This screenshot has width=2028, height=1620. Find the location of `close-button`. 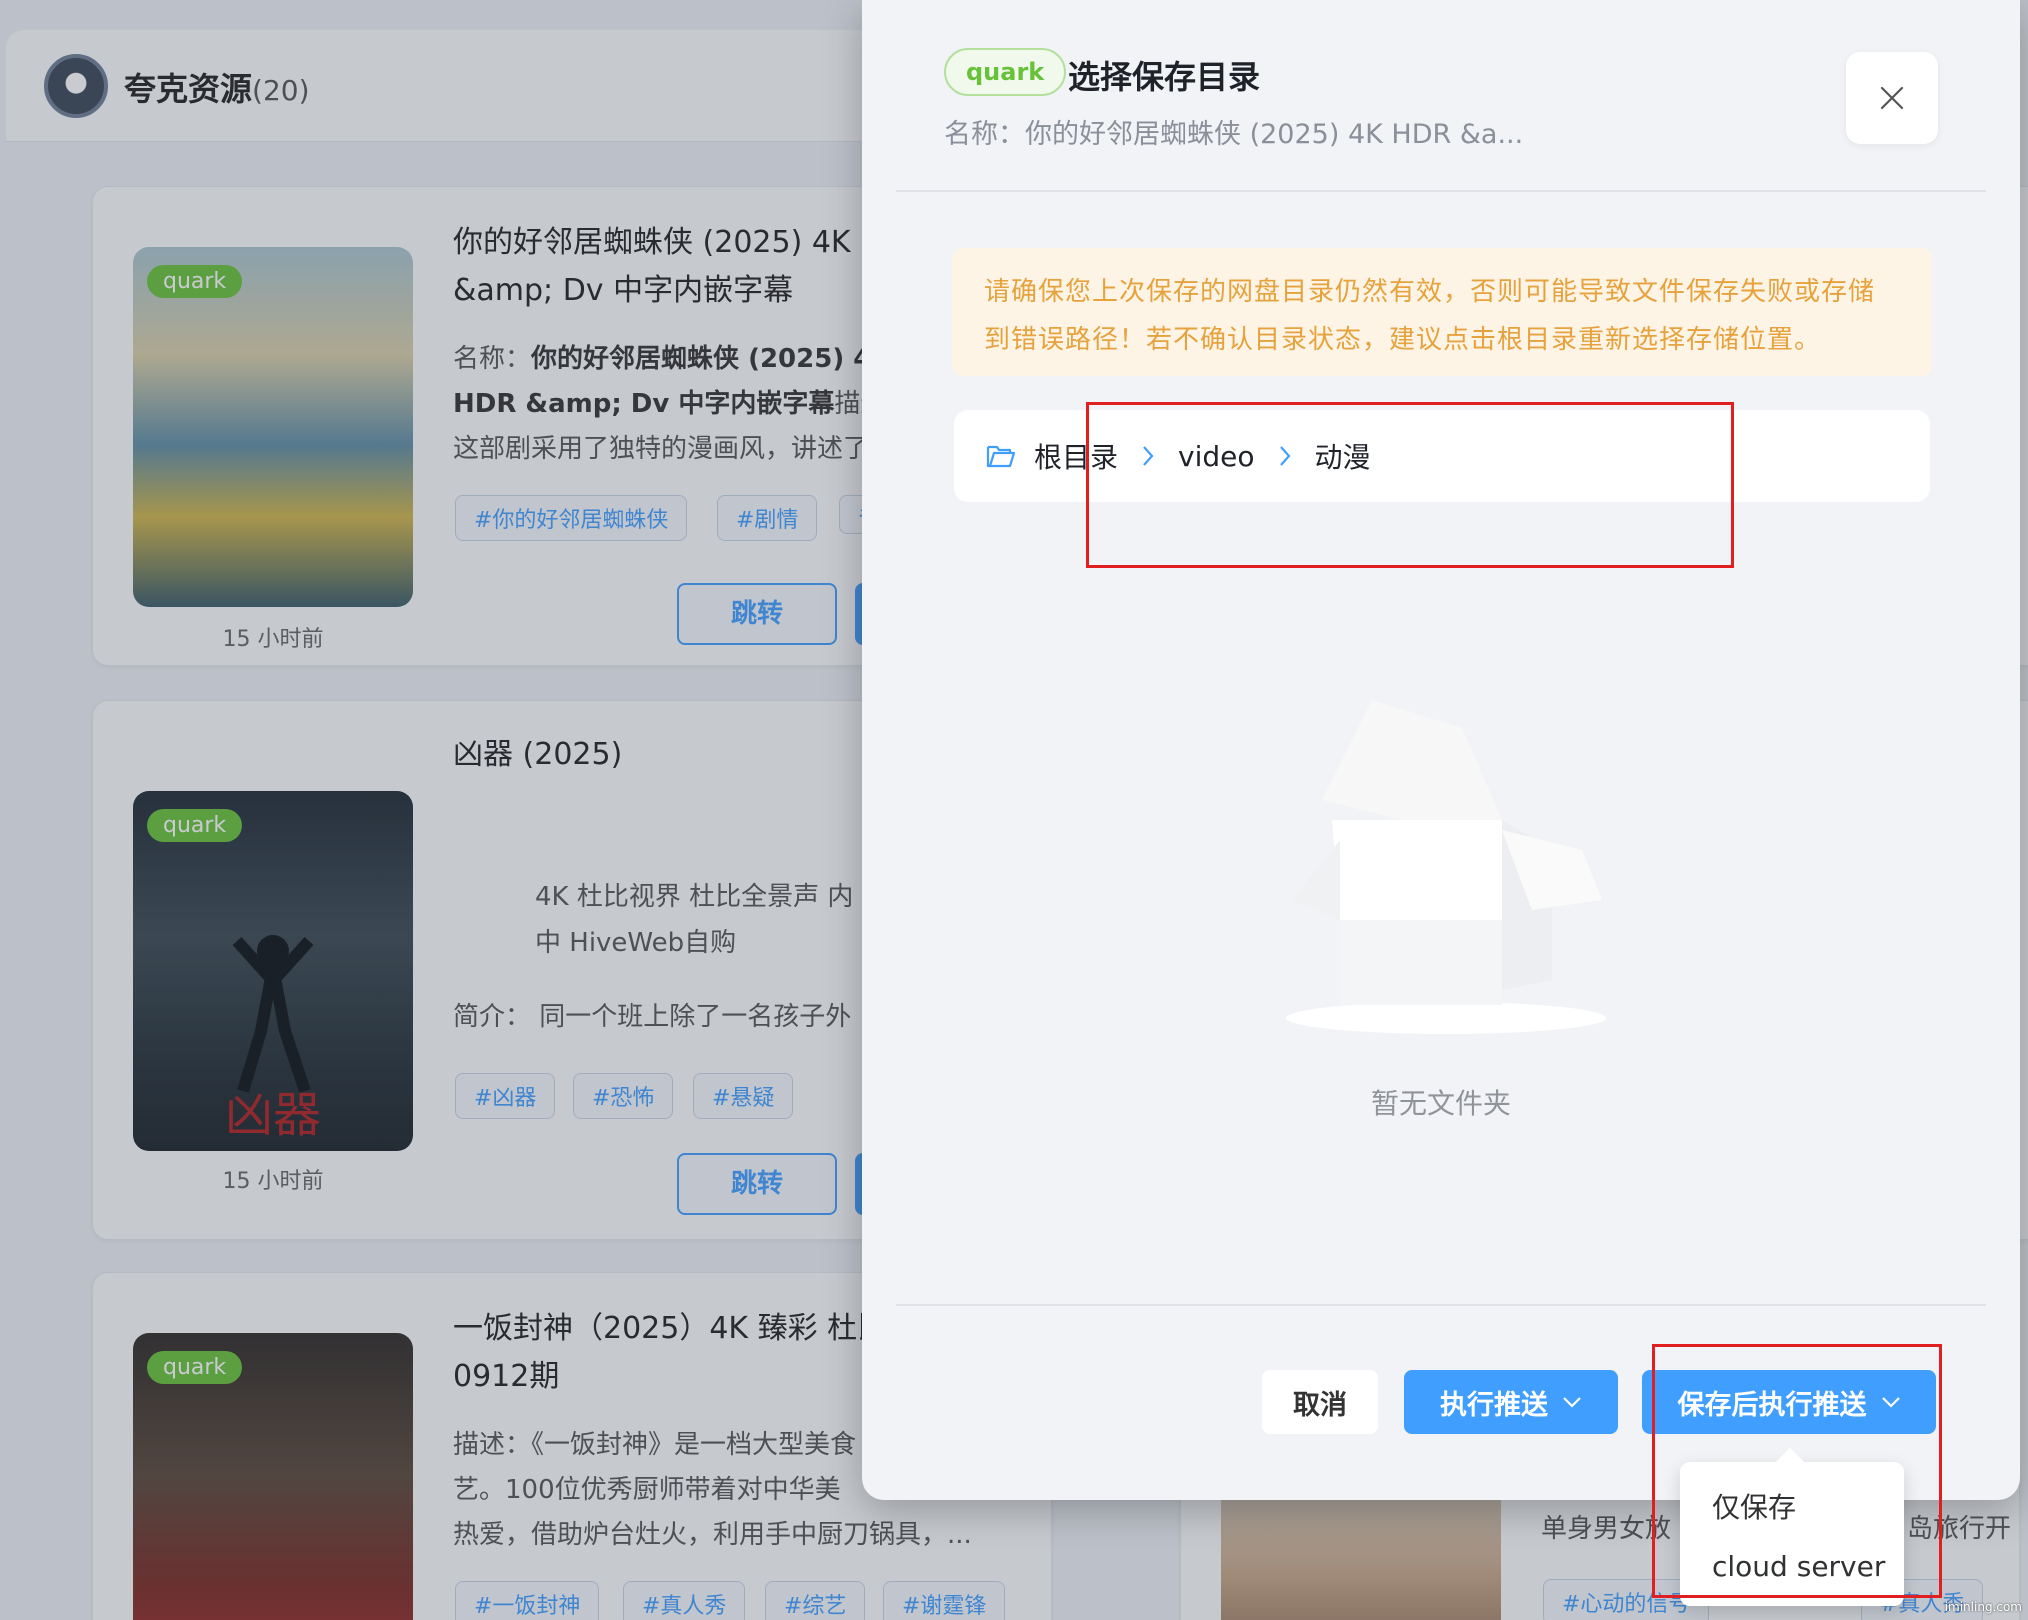

close-button is located at coordinates (1892, 98).